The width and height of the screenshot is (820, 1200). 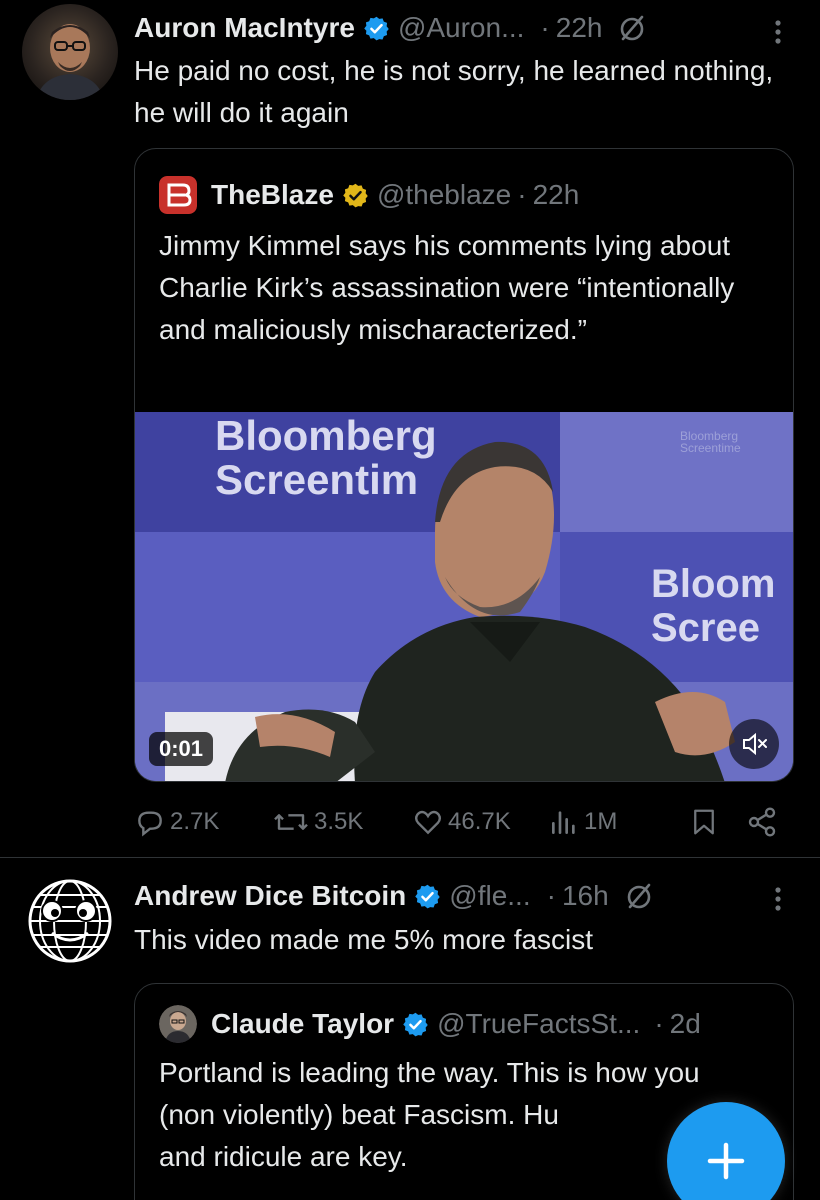 I want to click on bookmark-icon, so click(x=704, y=822).